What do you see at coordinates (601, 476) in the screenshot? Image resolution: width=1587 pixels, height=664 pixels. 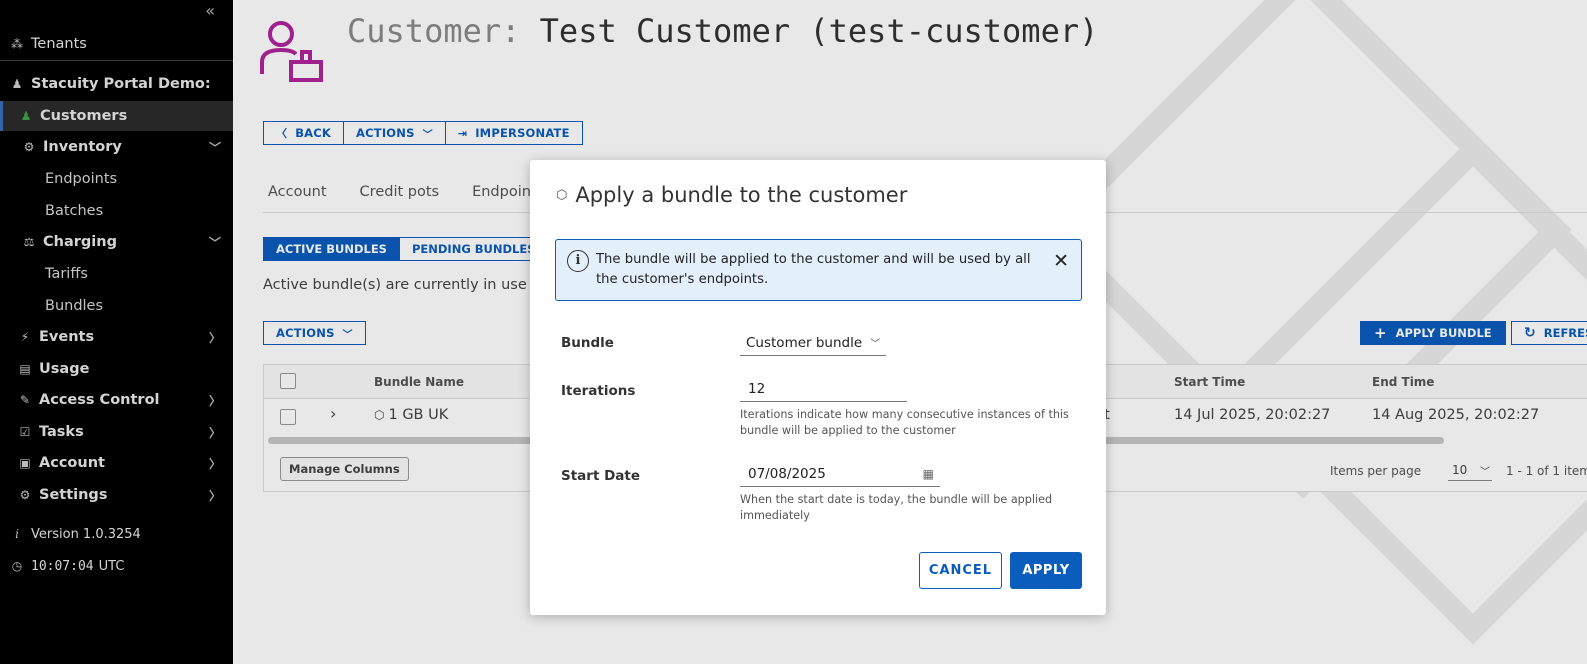 I see `start-date-label: Start Date` at bounding box center [601, 476].